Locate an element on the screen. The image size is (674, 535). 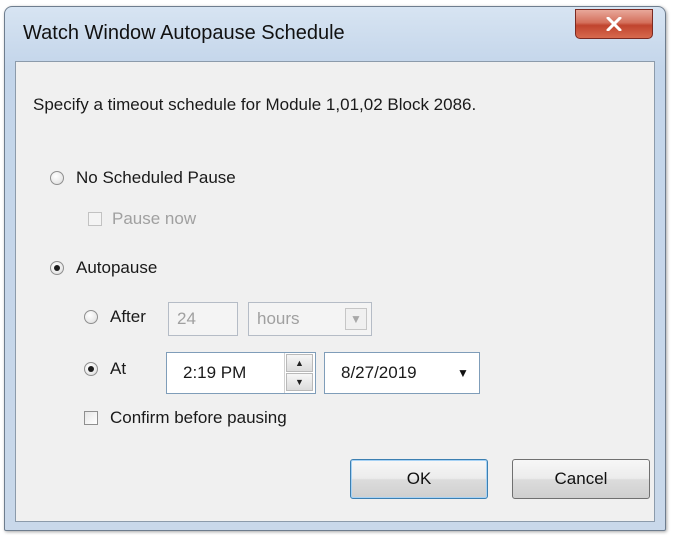
close-button is located at coordinates (614, 24).